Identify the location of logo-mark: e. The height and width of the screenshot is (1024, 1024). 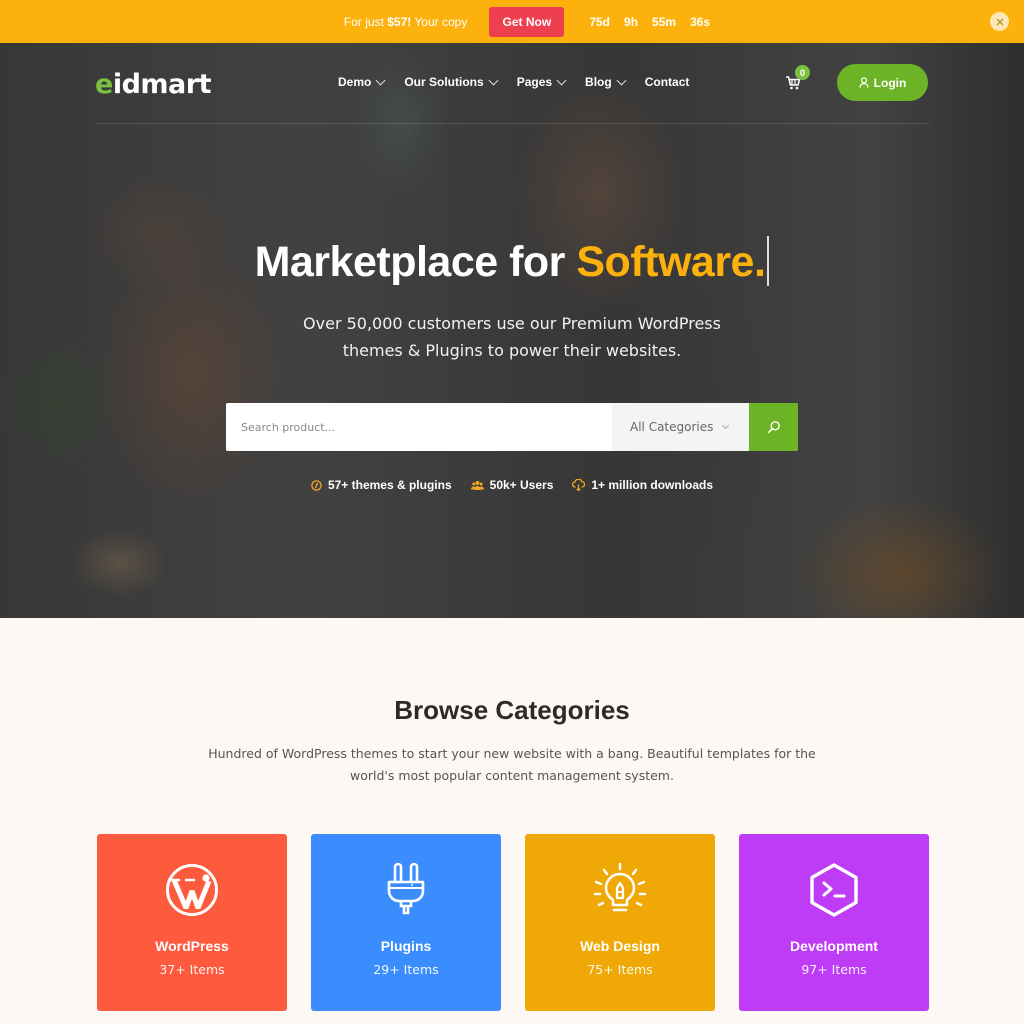
(104, 84).